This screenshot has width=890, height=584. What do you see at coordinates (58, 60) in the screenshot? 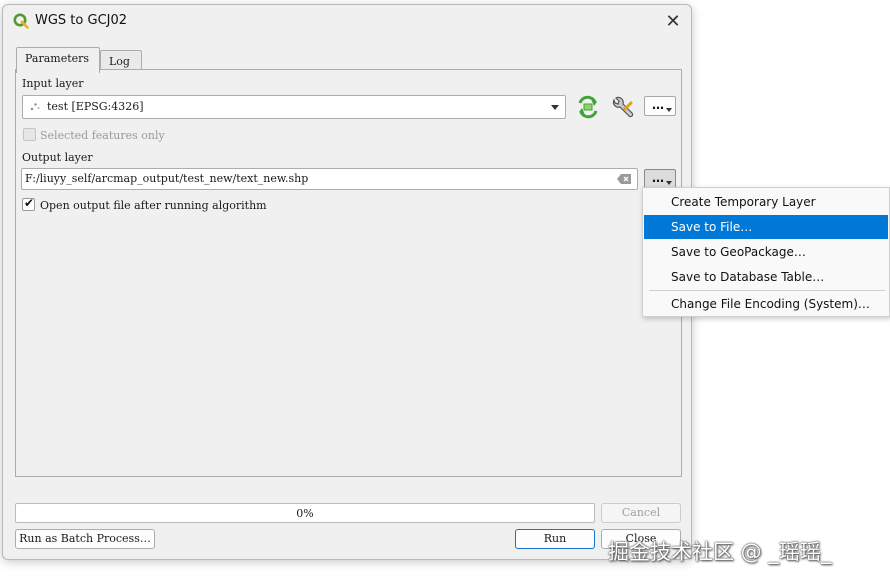
I see `tab-parameters: Parameters` at bounding box center [58, 60].